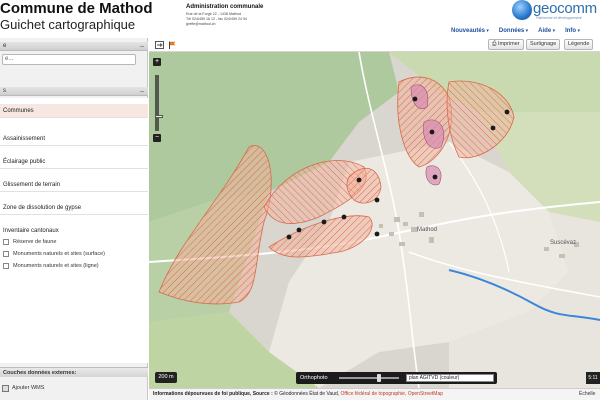 The height and width of the screenshot is (400, 600). I want to click on zoom-slider, so click(159, 103).